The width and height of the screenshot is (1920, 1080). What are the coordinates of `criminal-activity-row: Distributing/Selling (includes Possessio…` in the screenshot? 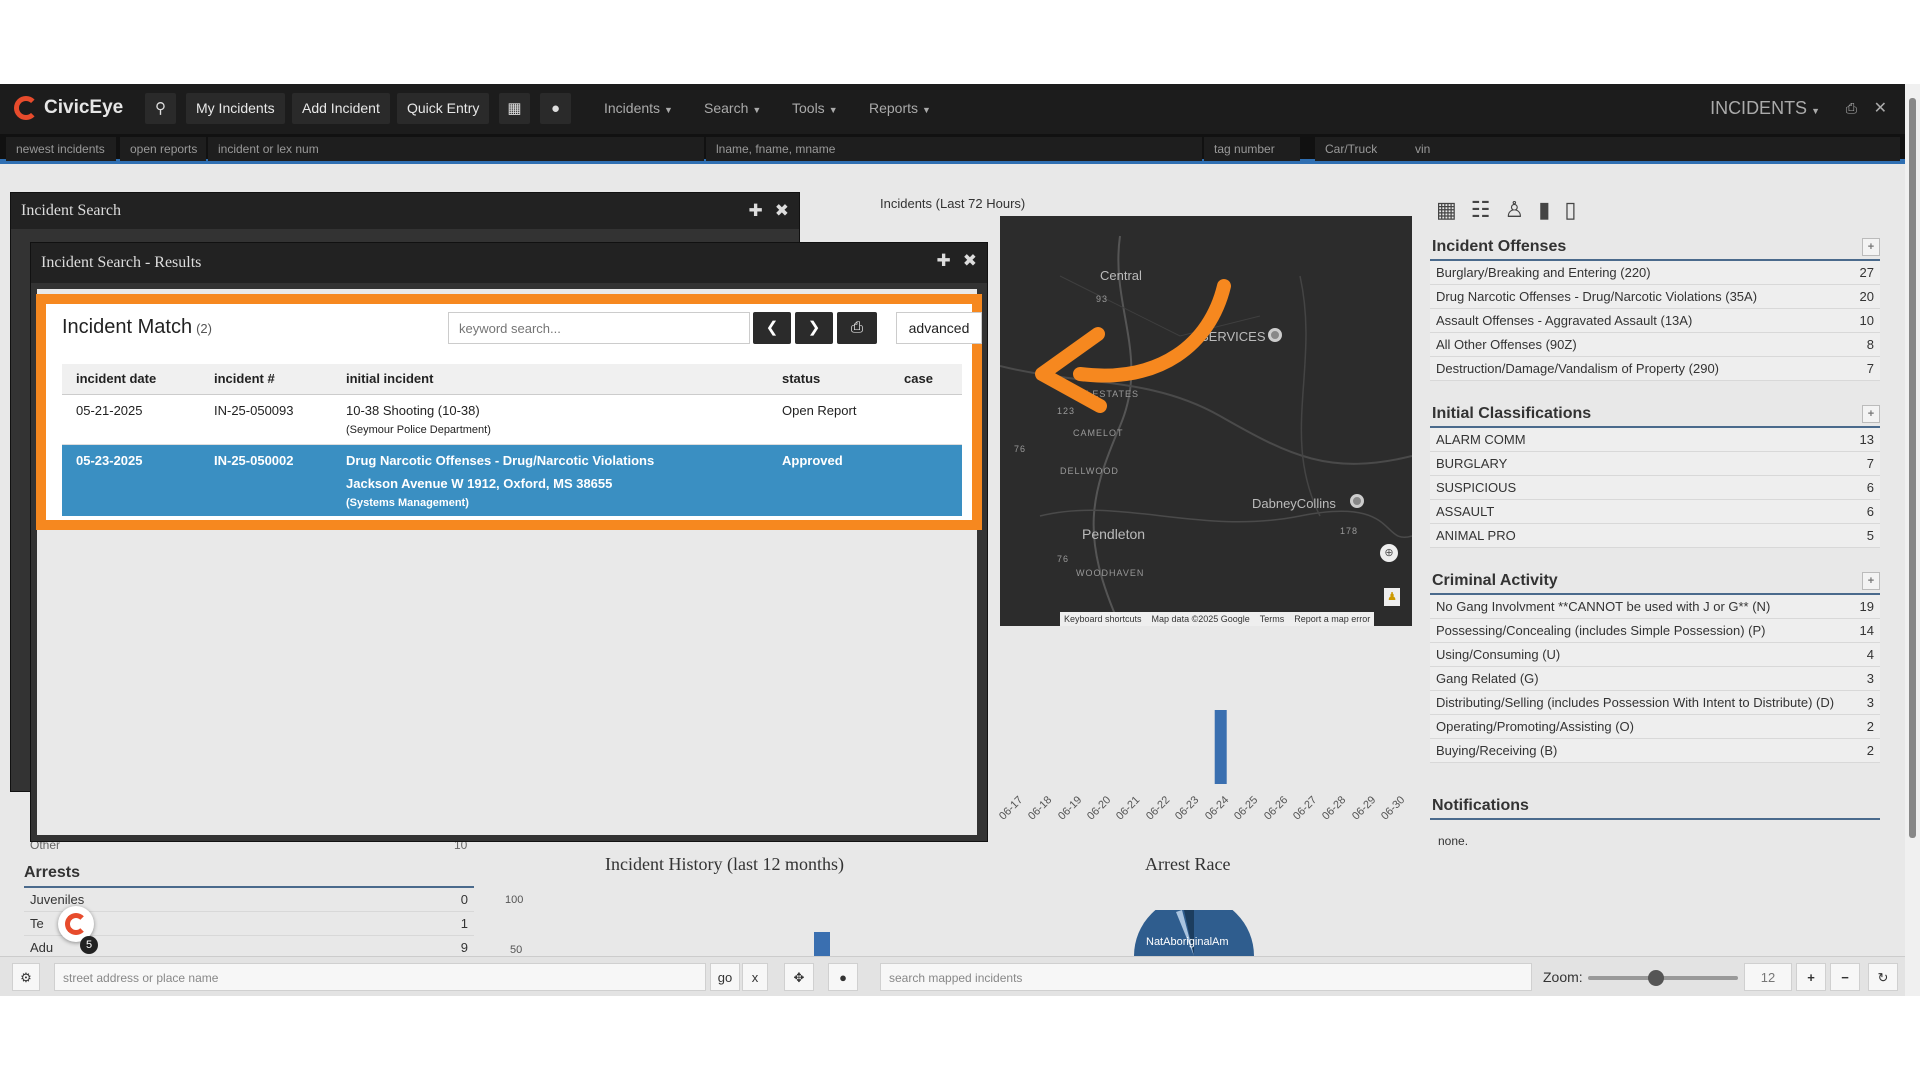 It's located at (1655, 703).